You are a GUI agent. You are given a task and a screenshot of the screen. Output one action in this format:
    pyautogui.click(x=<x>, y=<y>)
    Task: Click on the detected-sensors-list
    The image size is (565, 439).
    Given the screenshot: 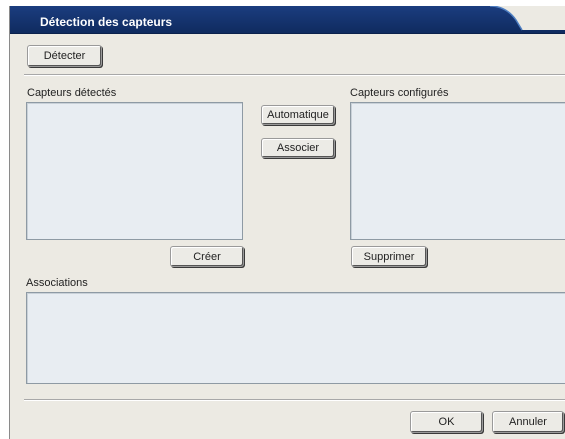 What is the action you would take?
    pyautogui.click(x=134, y=171)
    